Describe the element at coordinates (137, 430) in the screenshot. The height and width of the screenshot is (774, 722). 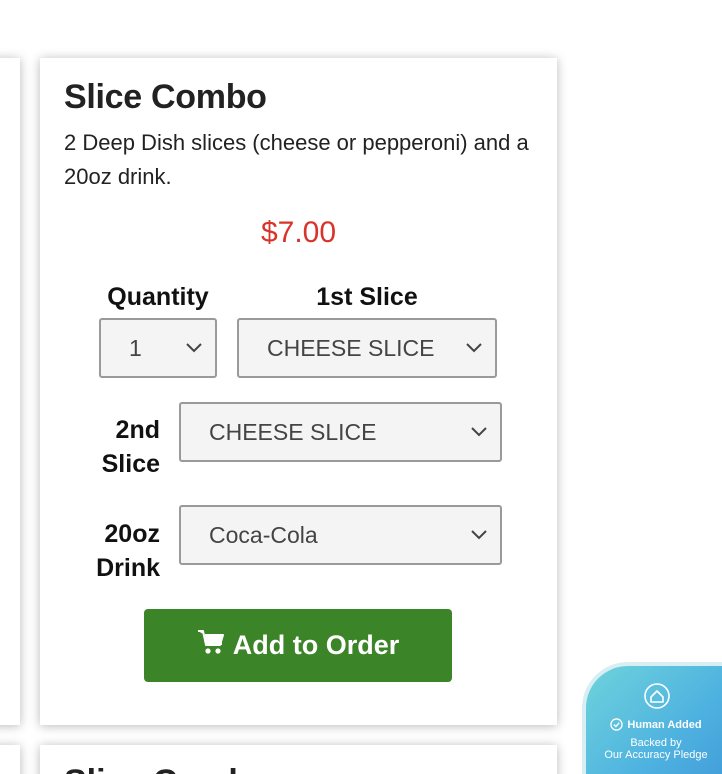
I see `second-slice-label-line1: 2nd` at that location.